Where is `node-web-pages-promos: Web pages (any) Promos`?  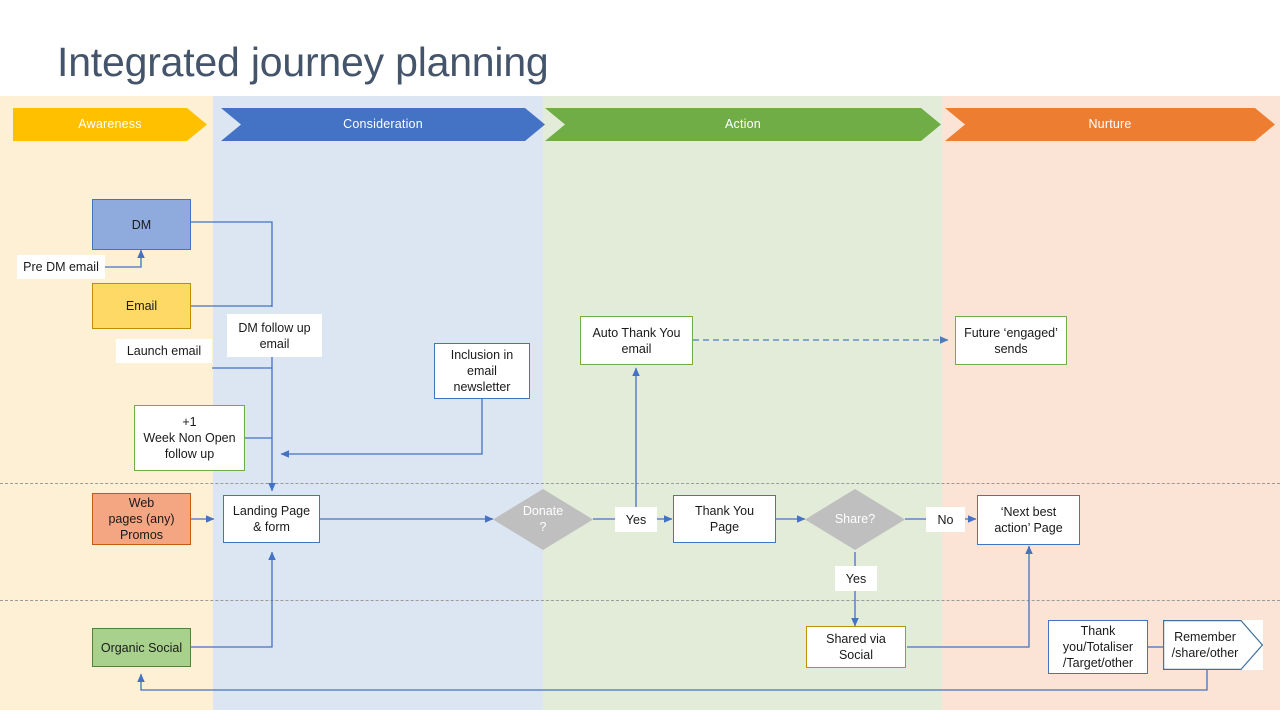 node-web-pages-promos: Web pages (any) Promos is located at coordinates (141, 519).